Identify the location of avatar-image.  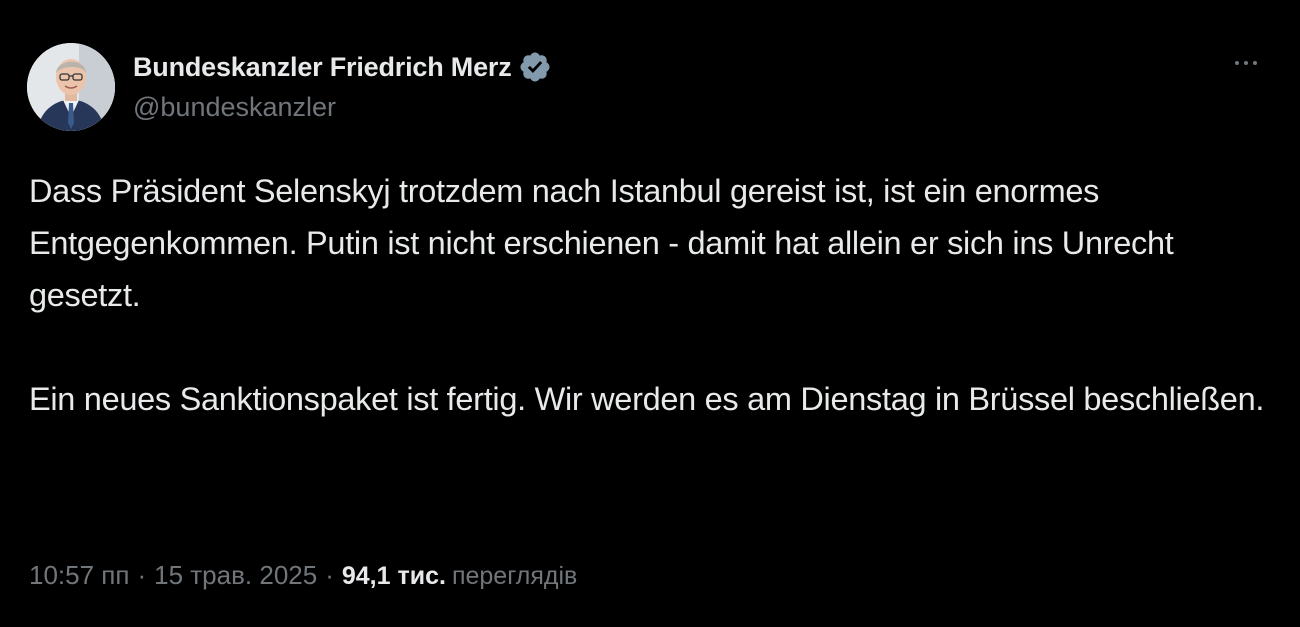
(71, 87).